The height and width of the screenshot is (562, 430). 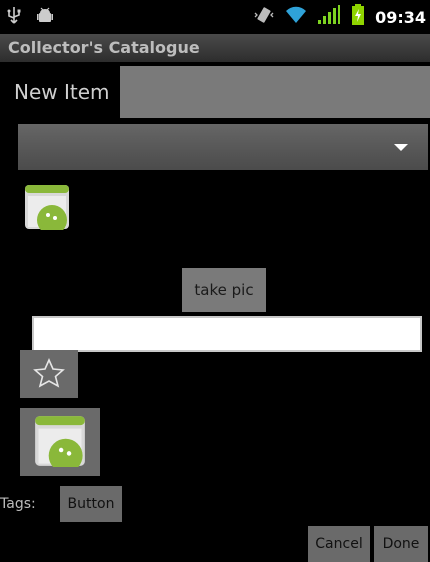 What do you see at coordinates (264, 17) in the screenshot?
I see `vibrate-icon` at bounding box center [264, 17].